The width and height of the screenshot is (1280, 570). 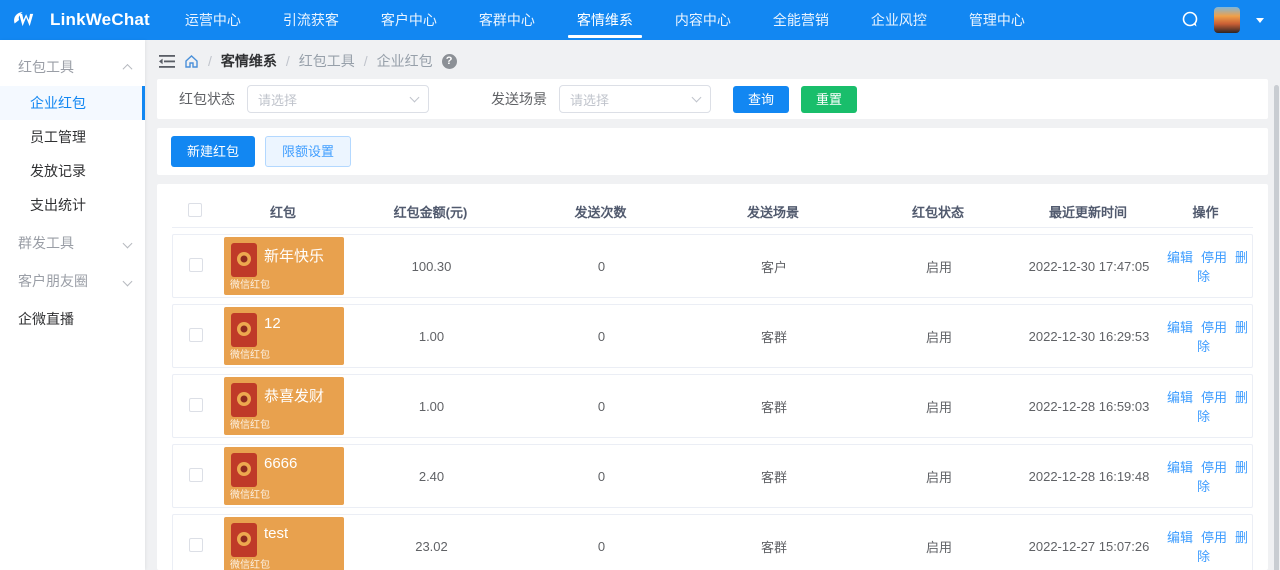 I want to click on header-packet: 红包, so click(x=282, y=212).